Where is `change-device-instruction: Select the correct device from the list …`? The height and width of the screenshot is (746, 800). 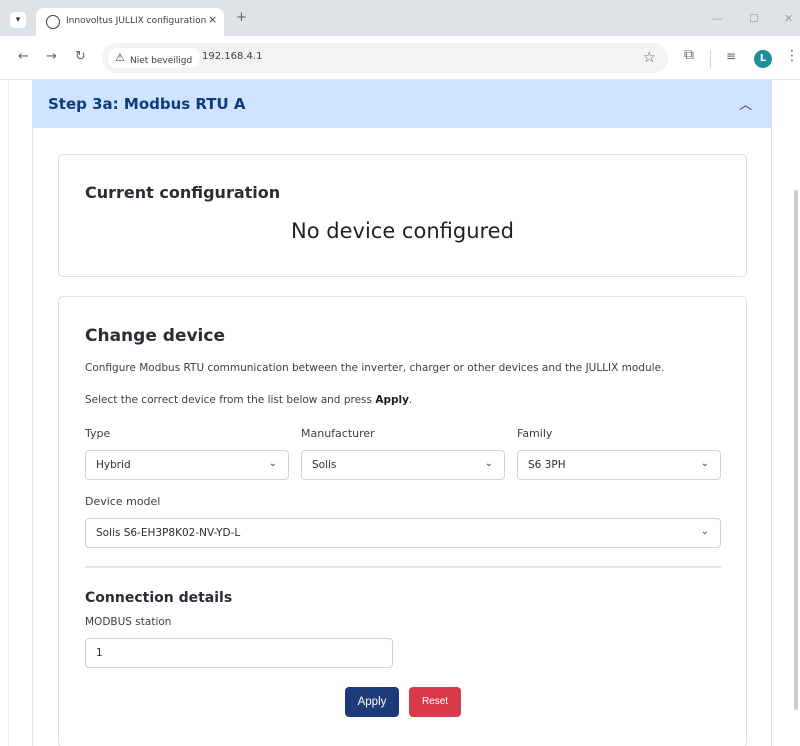 change-device-instruction: Select the correct device from the list … is located at coordinates (249, 400).